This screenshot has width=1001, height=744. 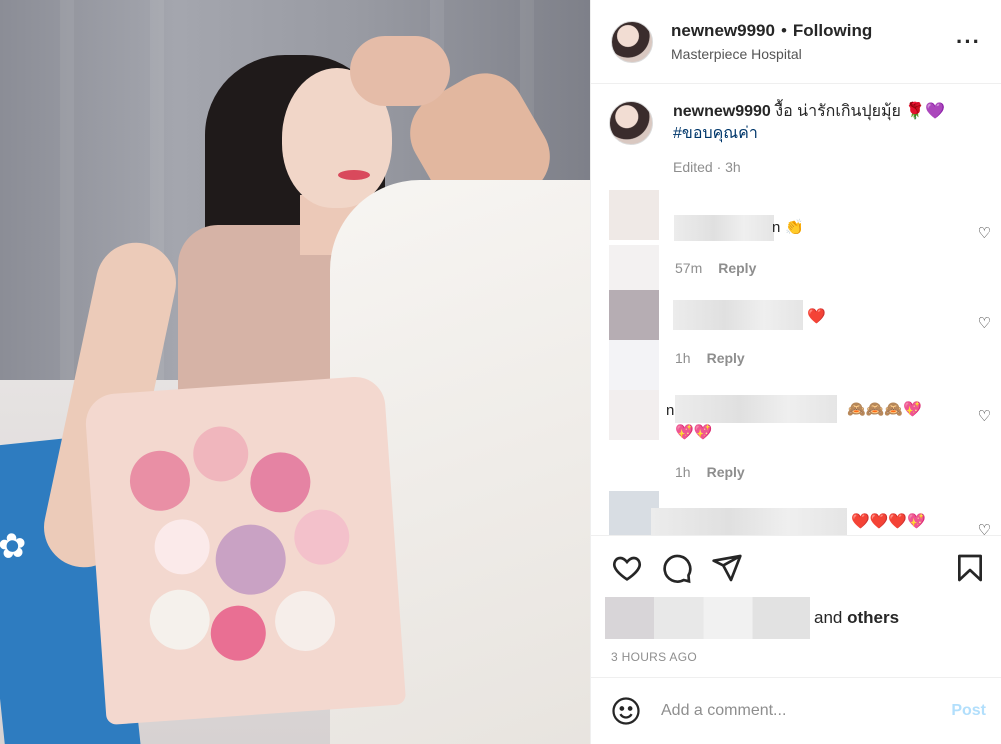 I want to click on comment-item: ❤️ ♡ 1h Reply, so click(x=804, y=340).